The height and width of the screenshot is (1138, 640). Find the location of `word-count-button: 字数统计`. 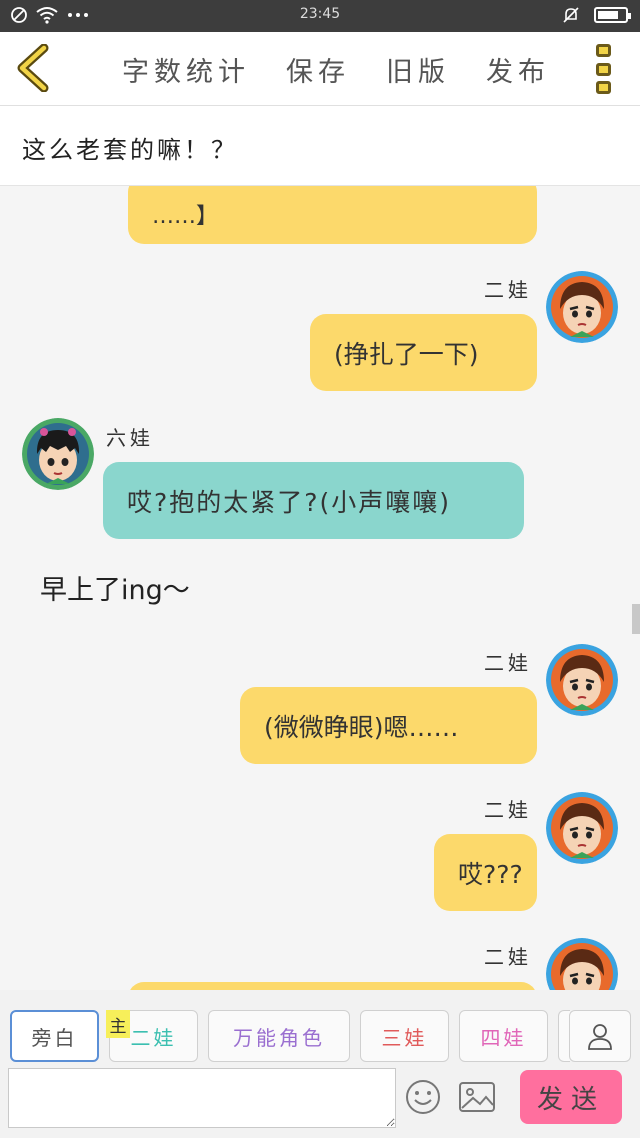

word-count-button: 字数统计 is located at coordinates (186, 69).